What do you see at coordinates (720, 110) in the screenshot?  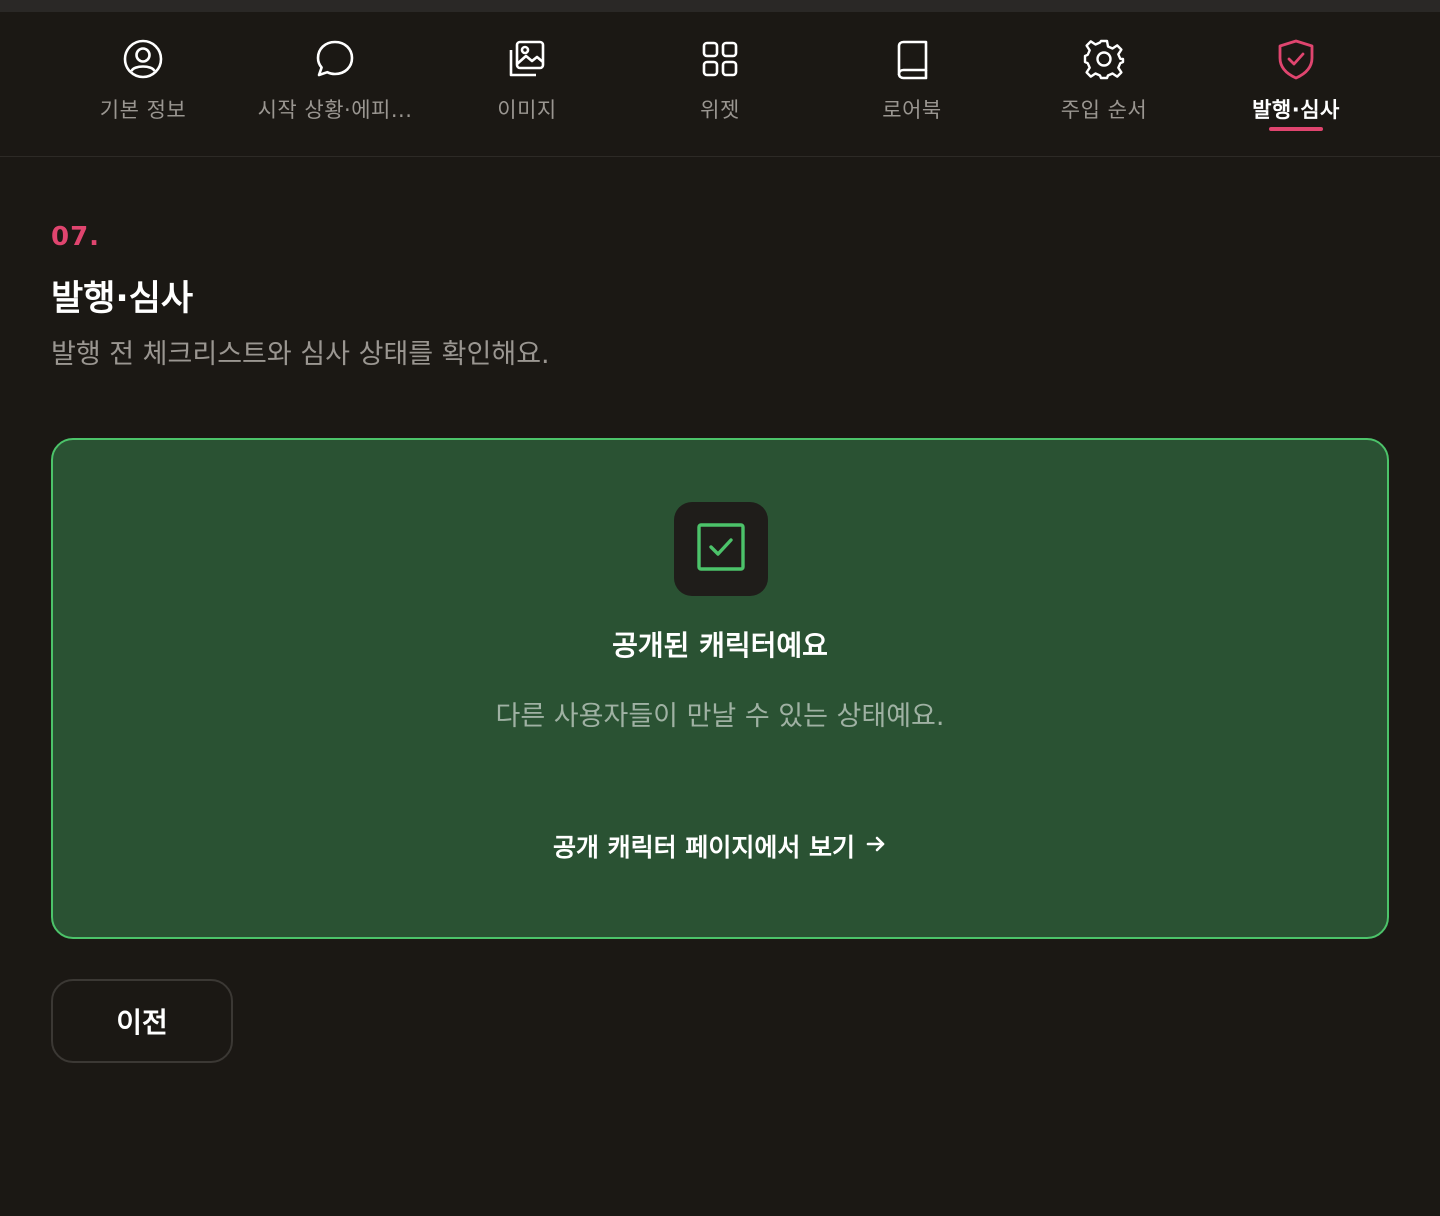 I see `tab-label: 위젯` at bounding box center [720, 110].